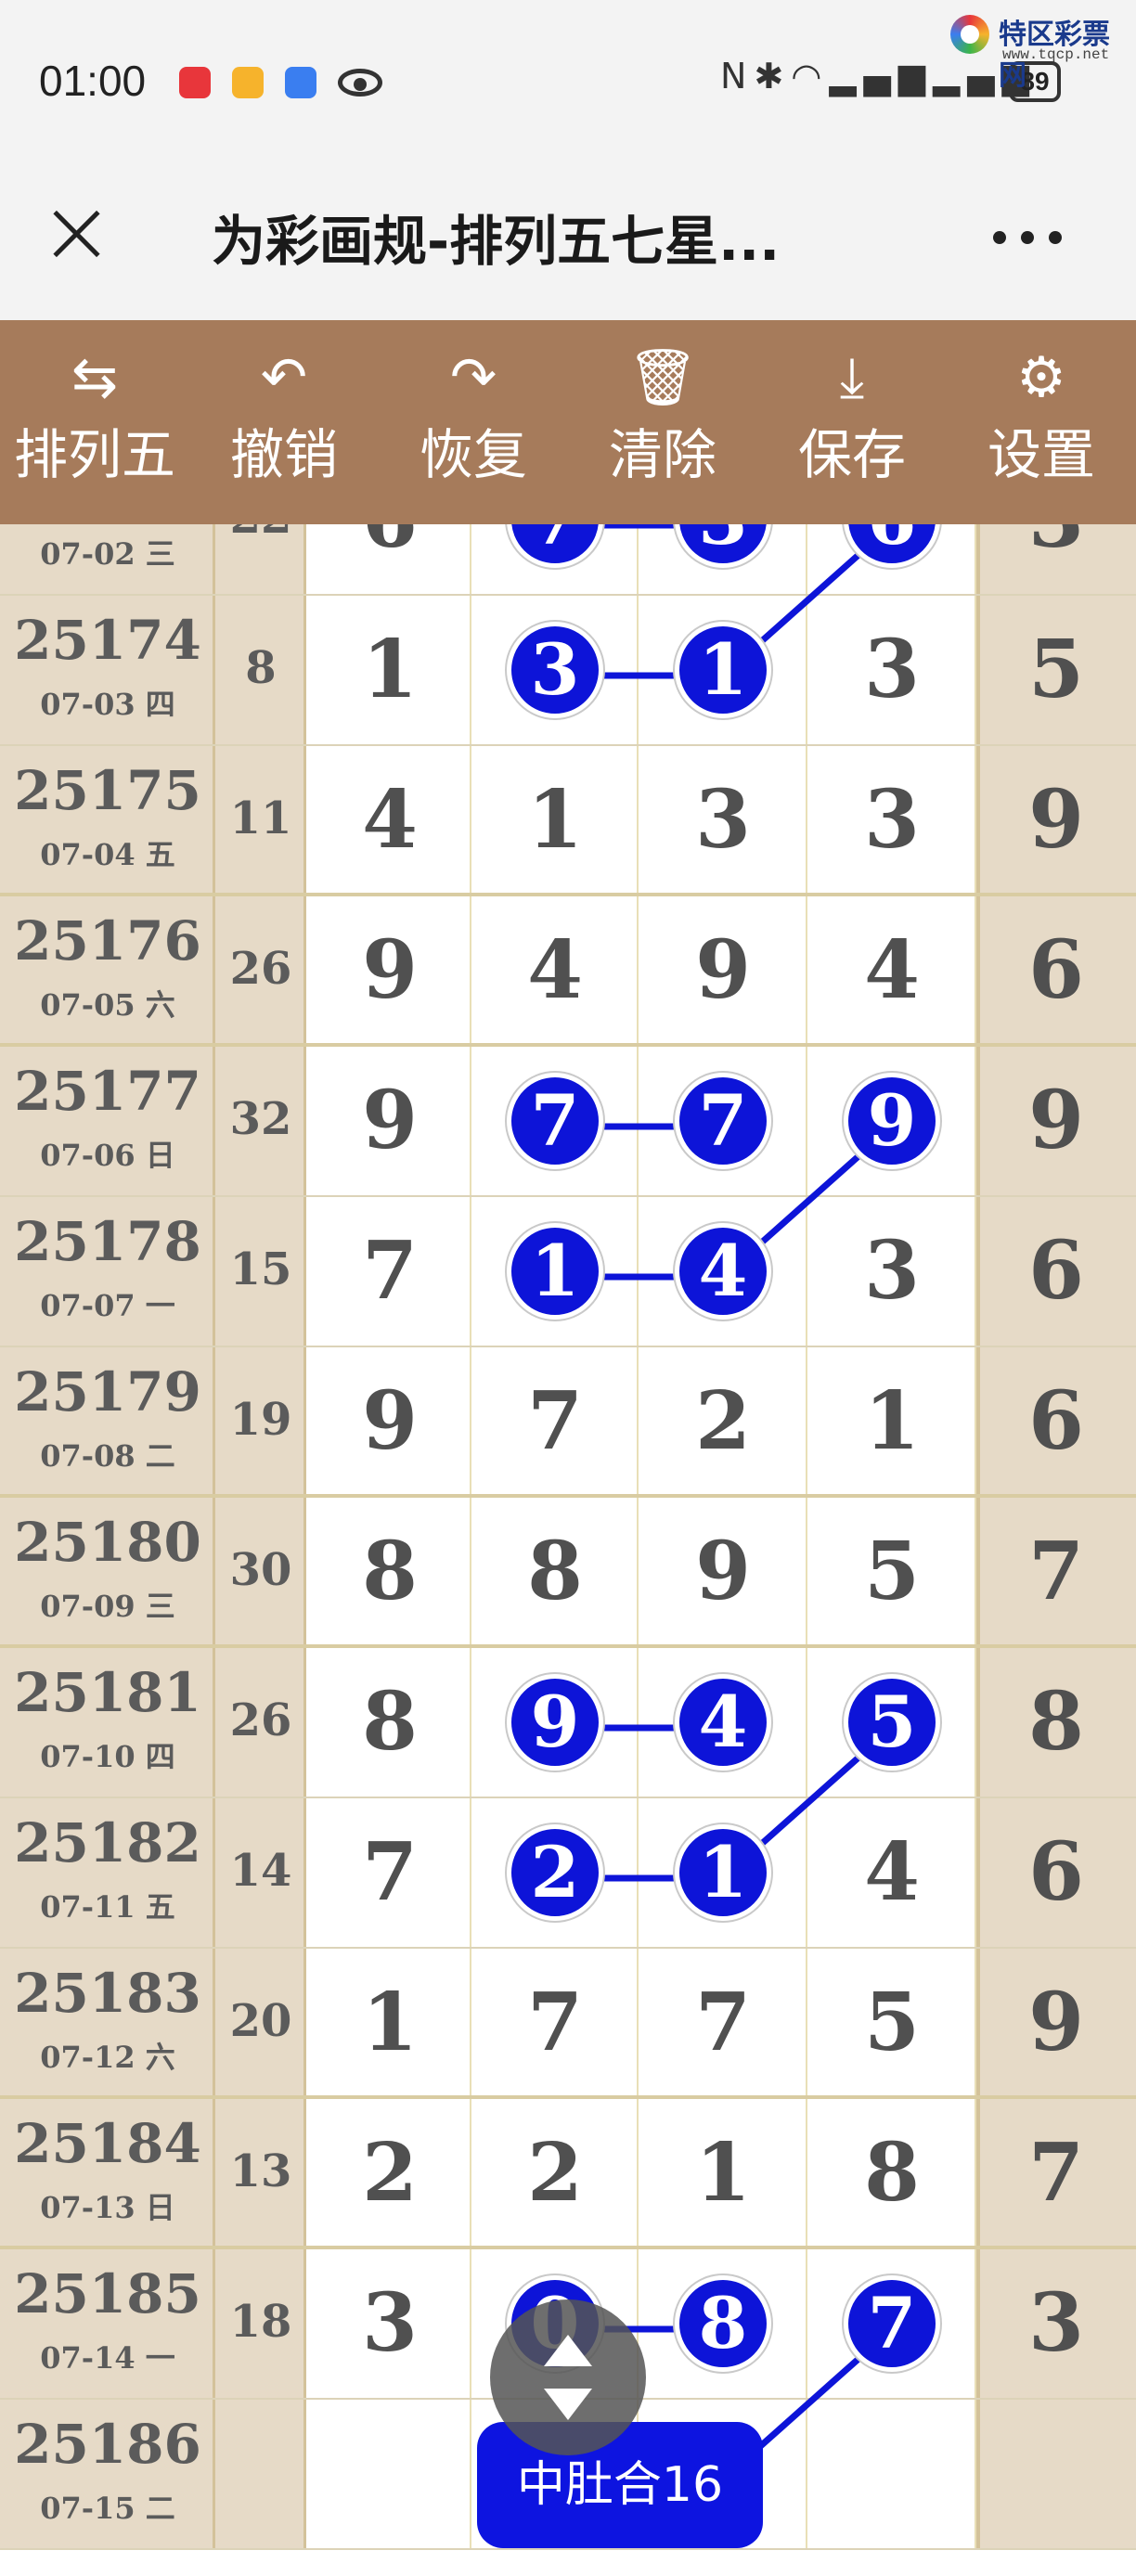 This screenshot has height=2576, width=1136. I want to click on eye-icon, so click(360, 83).